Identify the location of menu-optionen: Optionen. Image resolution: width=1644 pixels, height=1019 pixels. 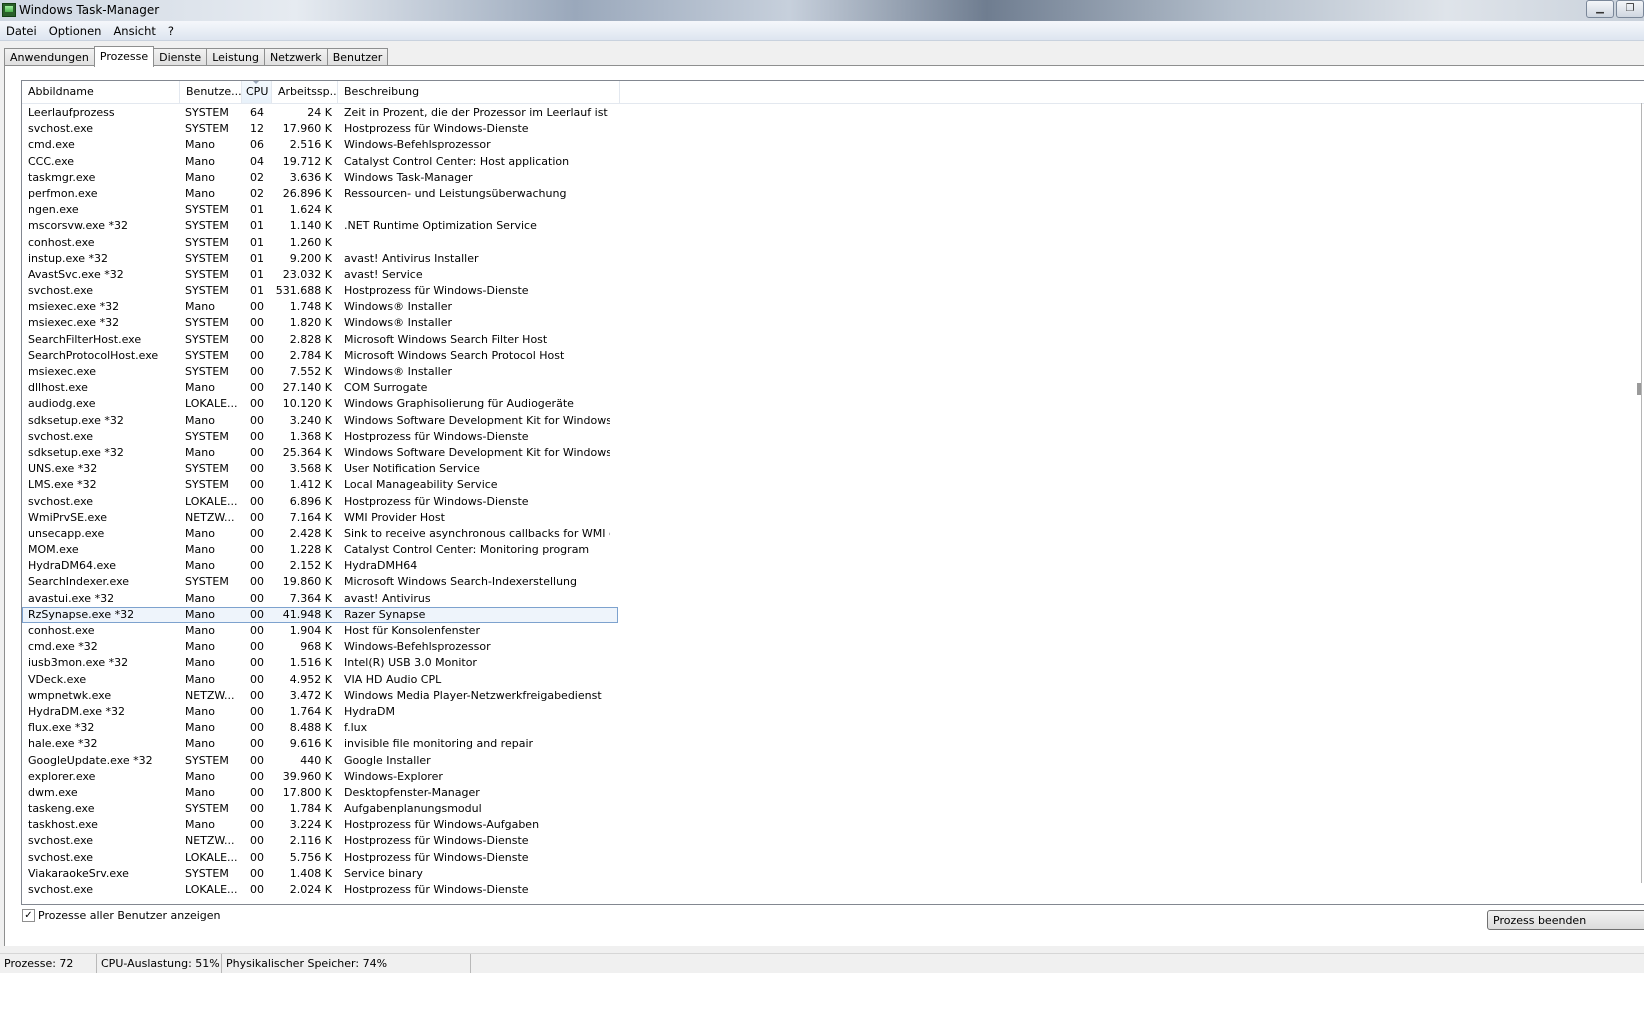
(75, 31).